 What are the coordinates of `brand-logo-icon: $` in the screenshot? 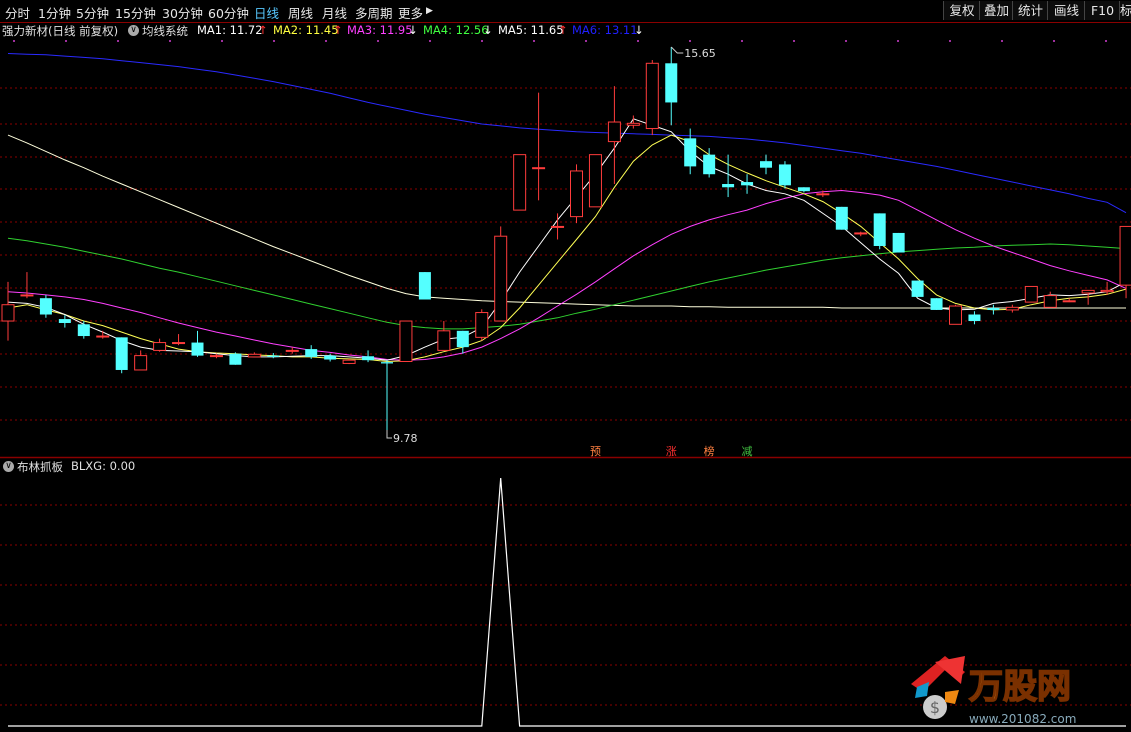 It's located at (938, 687).